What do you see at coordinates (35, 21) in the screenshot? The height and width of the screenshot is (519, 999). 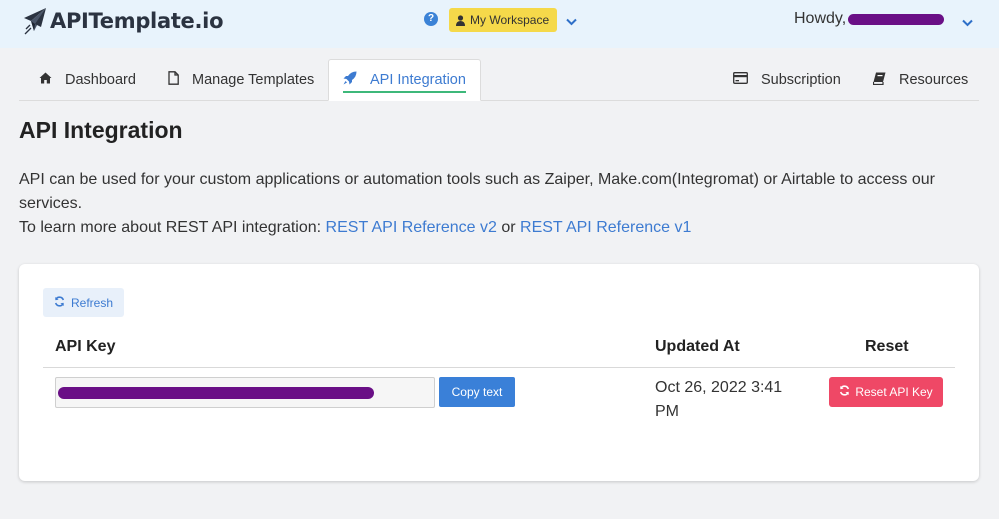 I see `paper-plane-icon` at bounding box center [35, 21].